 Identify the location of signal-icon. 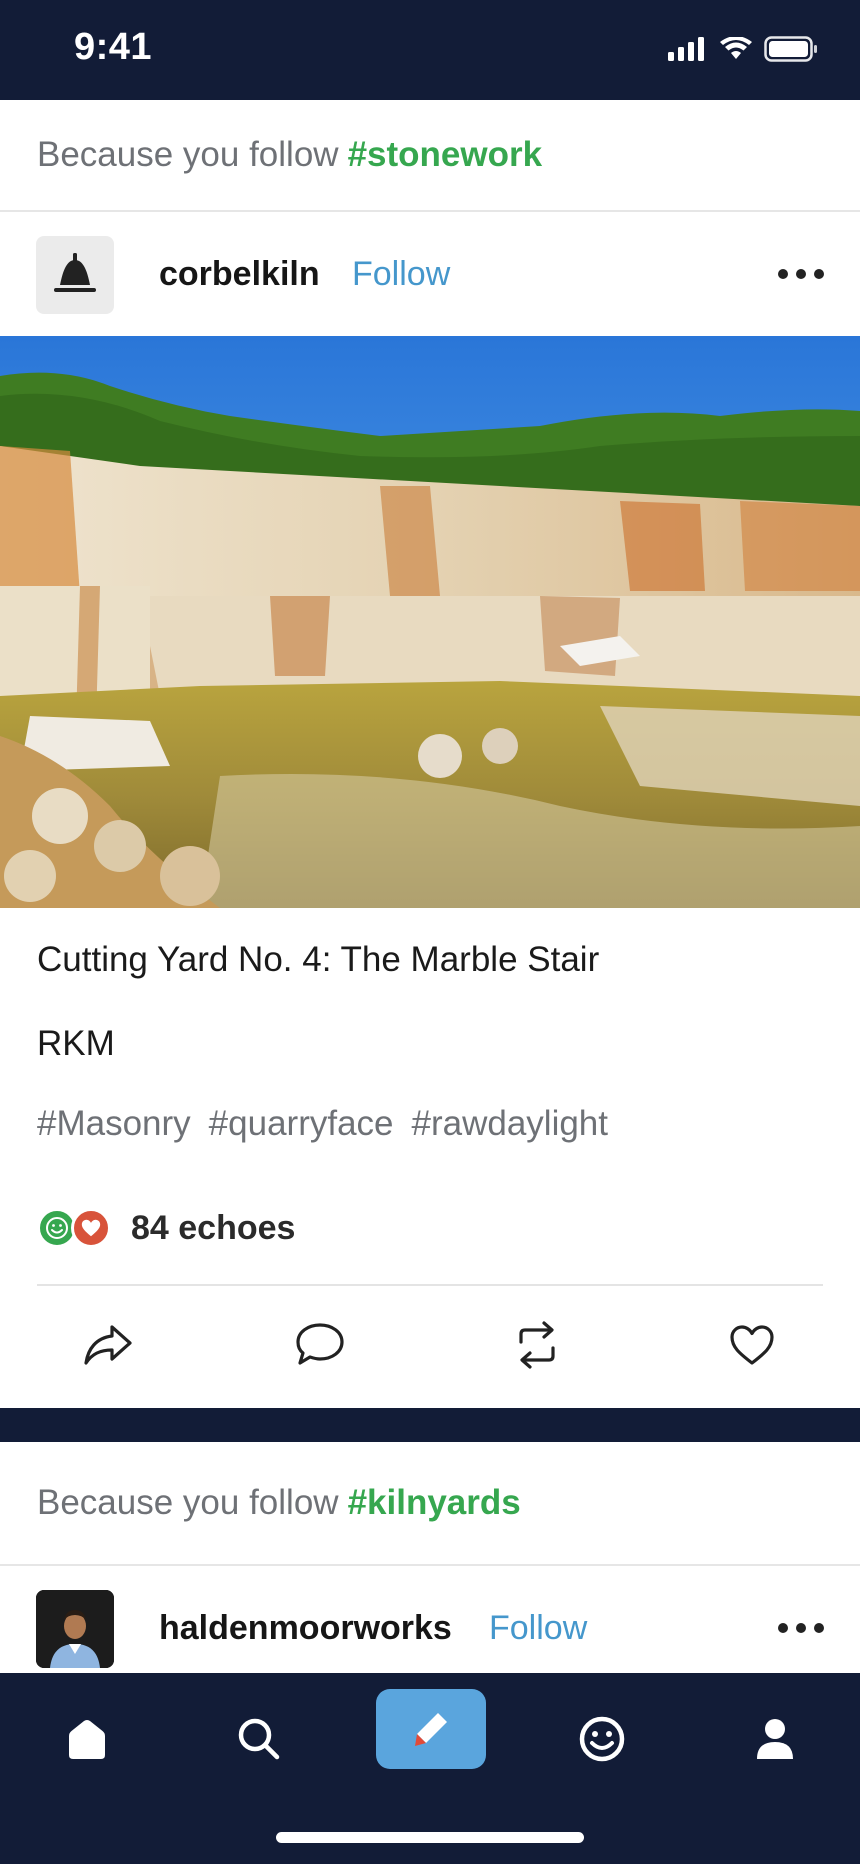
(686, 49).